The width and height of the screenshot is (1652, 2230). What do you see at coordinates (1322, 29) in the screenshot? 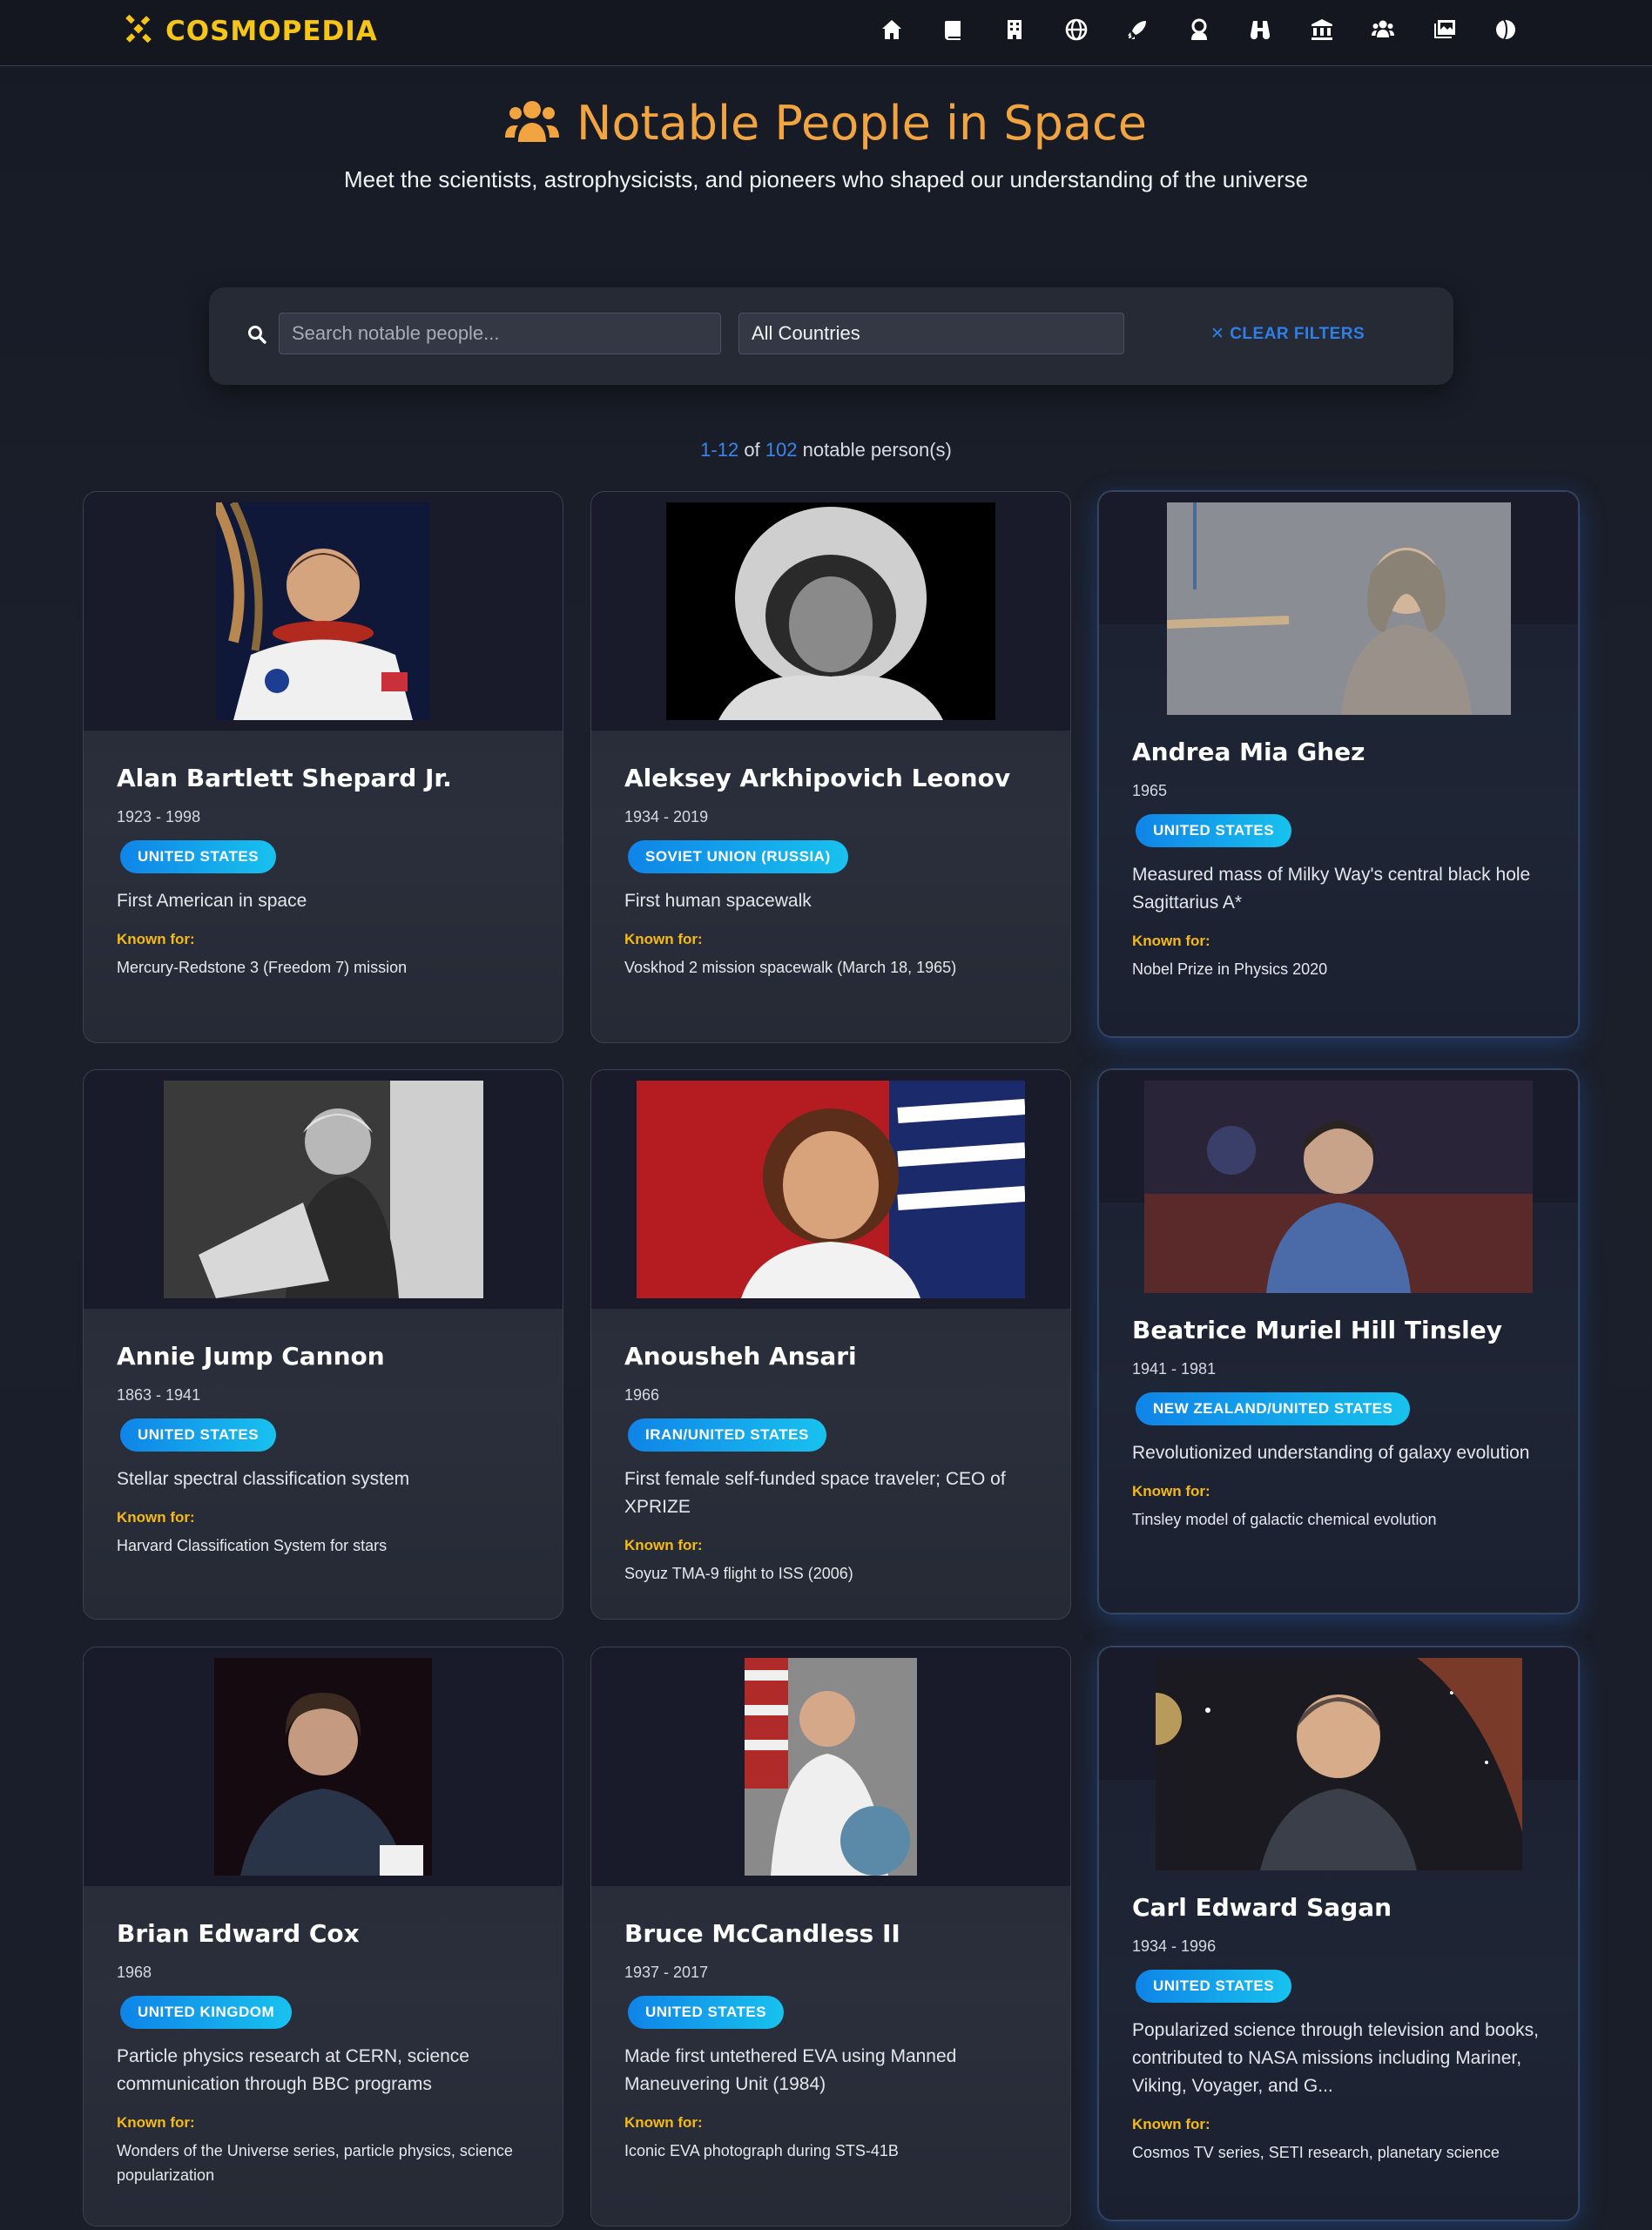
I see `museum-icon` at bounding box center [1322, 29].